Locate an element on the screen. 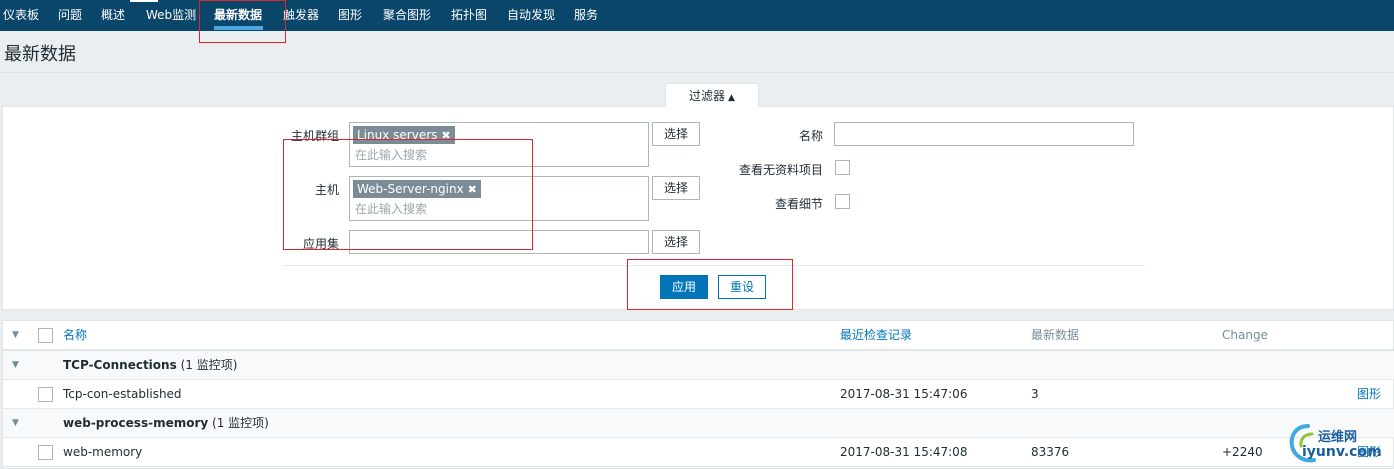 This screenshot has height=469, width=1394. watermark-line1: 运维网 is located at coordinates (1338, 437).